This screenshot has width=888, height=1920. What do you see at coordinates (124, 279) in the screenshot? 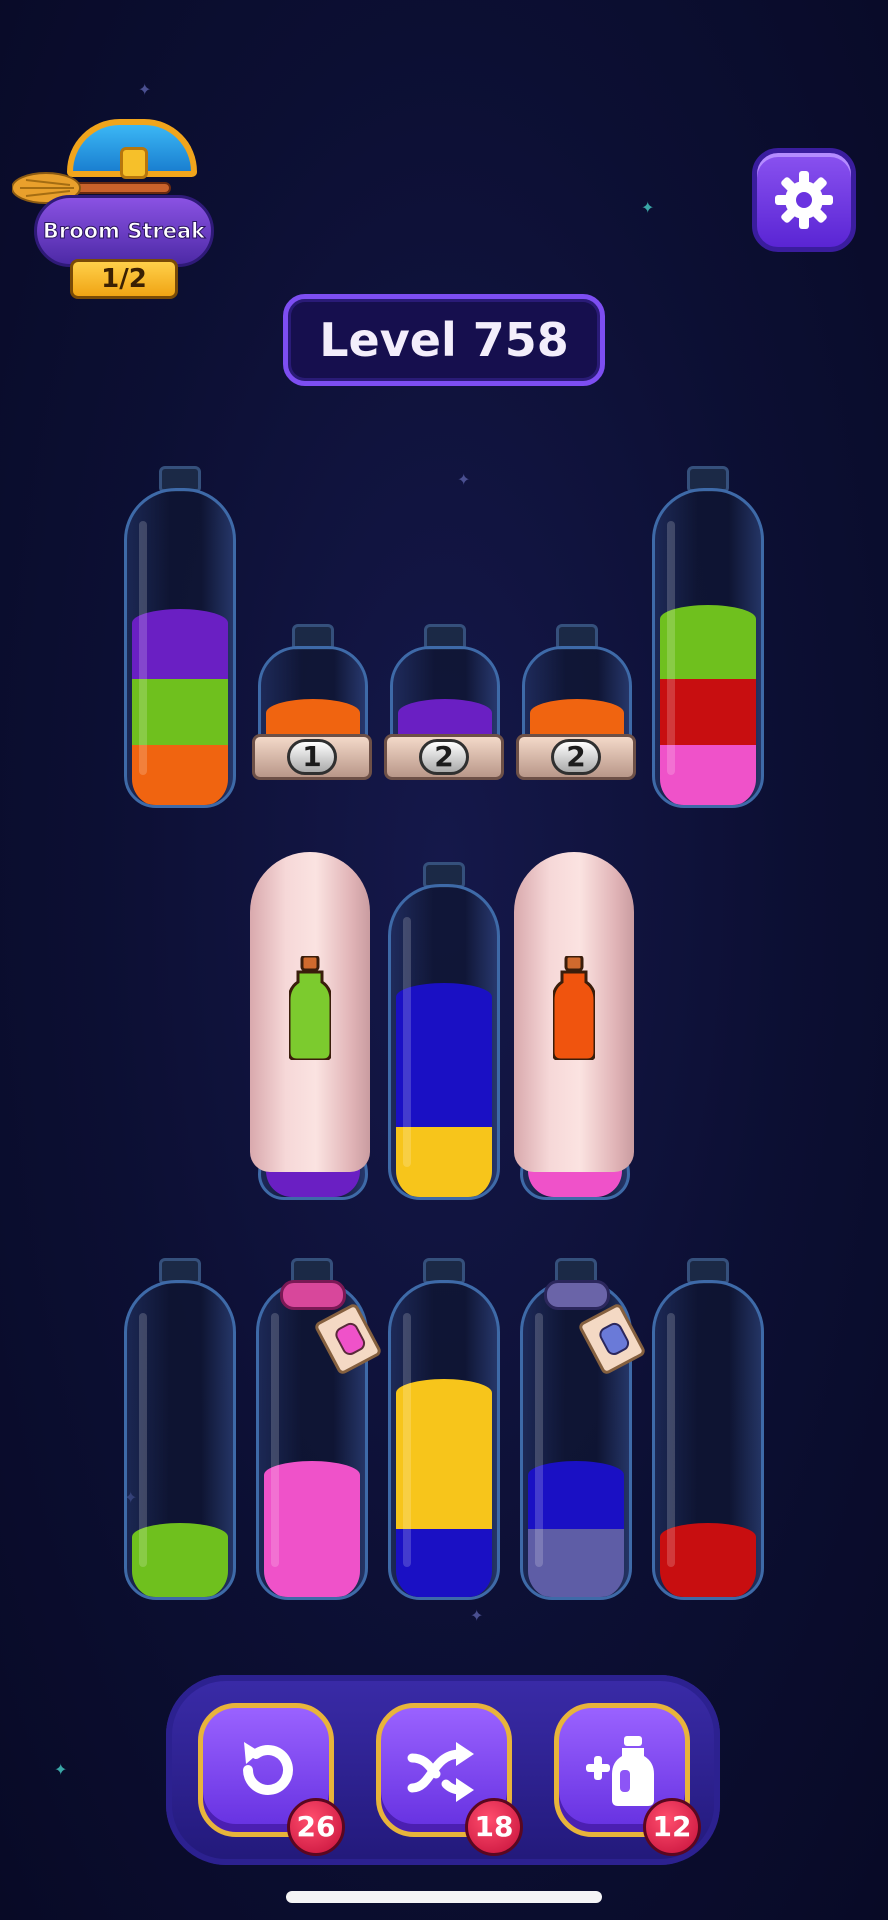
I see `streak-count: 1/2` at bounding box center [124, 279].